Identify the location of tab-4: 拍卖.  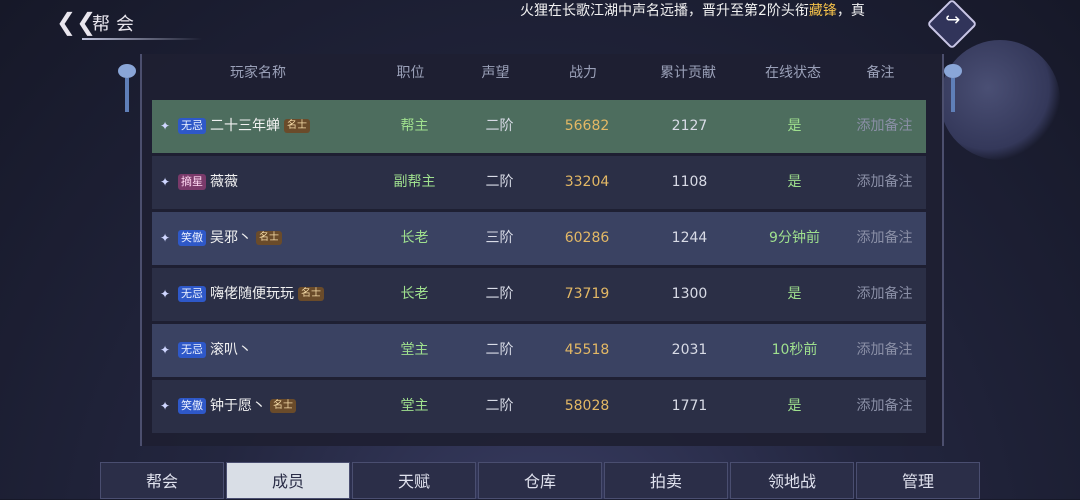
(666, 480).